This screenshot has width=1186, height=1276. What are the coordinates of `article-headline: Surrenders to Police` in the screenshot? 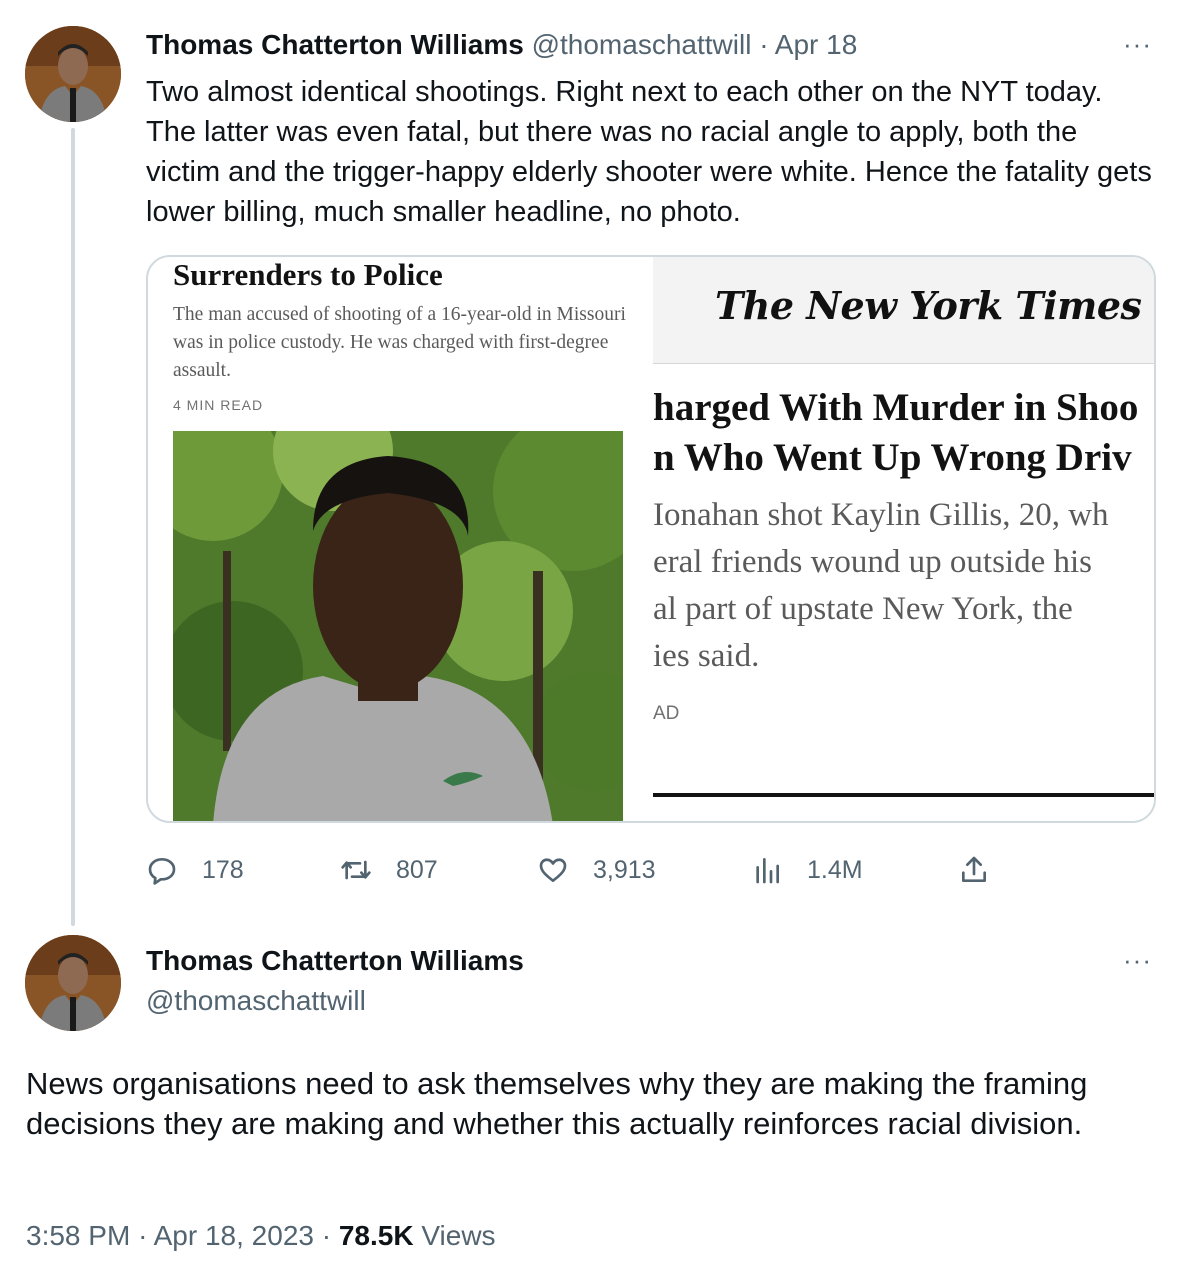 It's located at (308, 274).